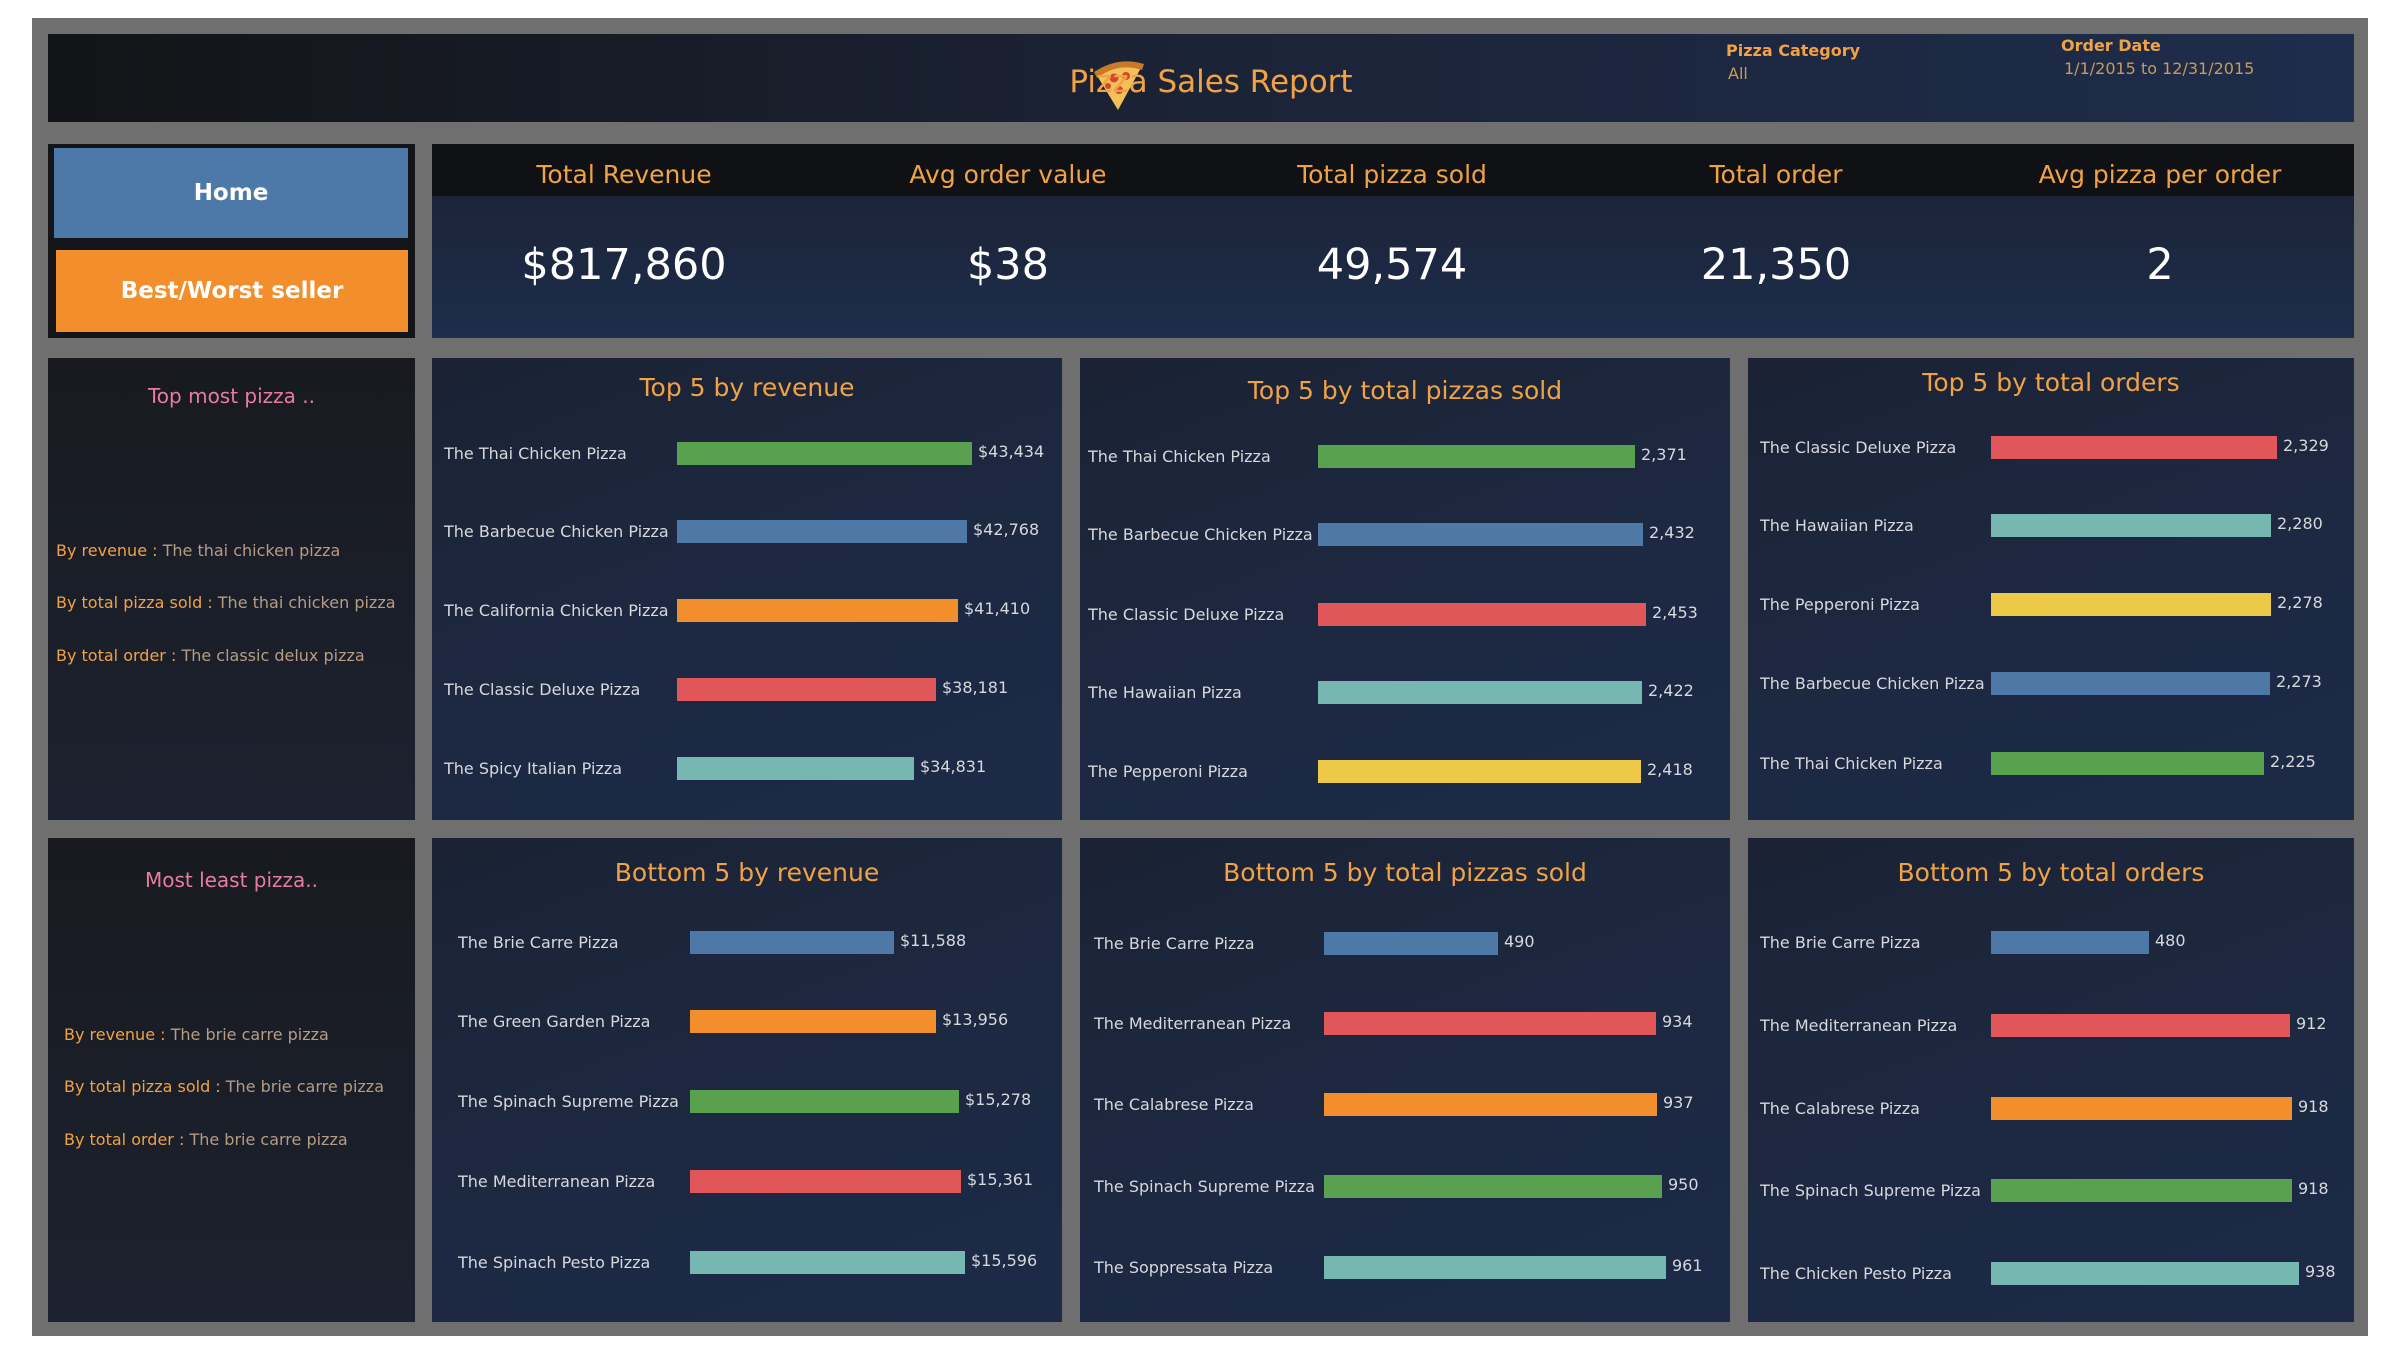  What do you see at coordinates (624, 174) in the screenshot?
I see `kpi-label-total-revenue: Total Revenue` at bounding box center [624, 174].